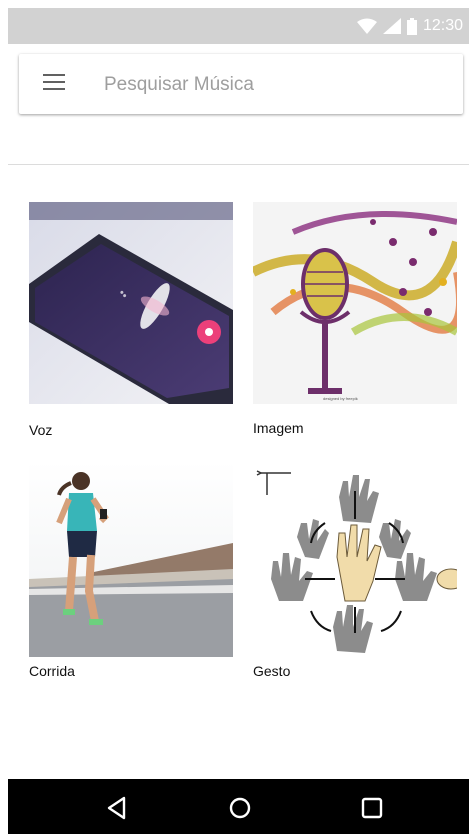 The image size is (469, 834). I want to click on menu-icon, so click(55, 84).